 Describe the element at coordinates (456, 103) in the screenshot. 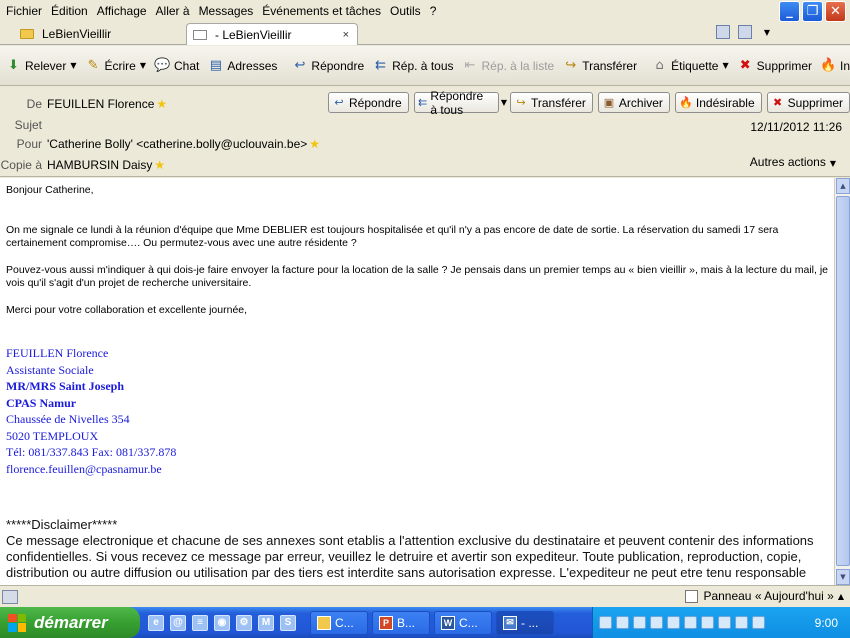

I see `header-reply-all-button: ⇇ Répondre à tous` at that location.